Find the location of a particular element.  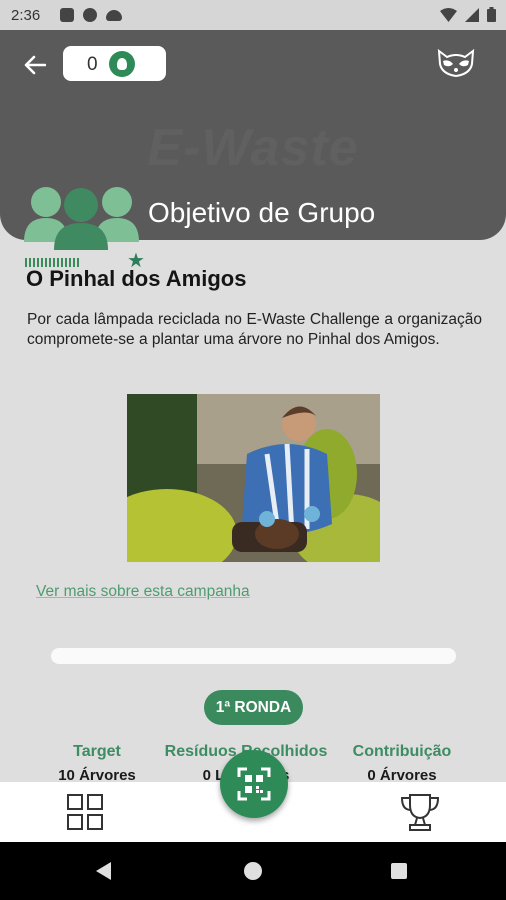

arrow-left-icon is located at coordinates (35, 65).